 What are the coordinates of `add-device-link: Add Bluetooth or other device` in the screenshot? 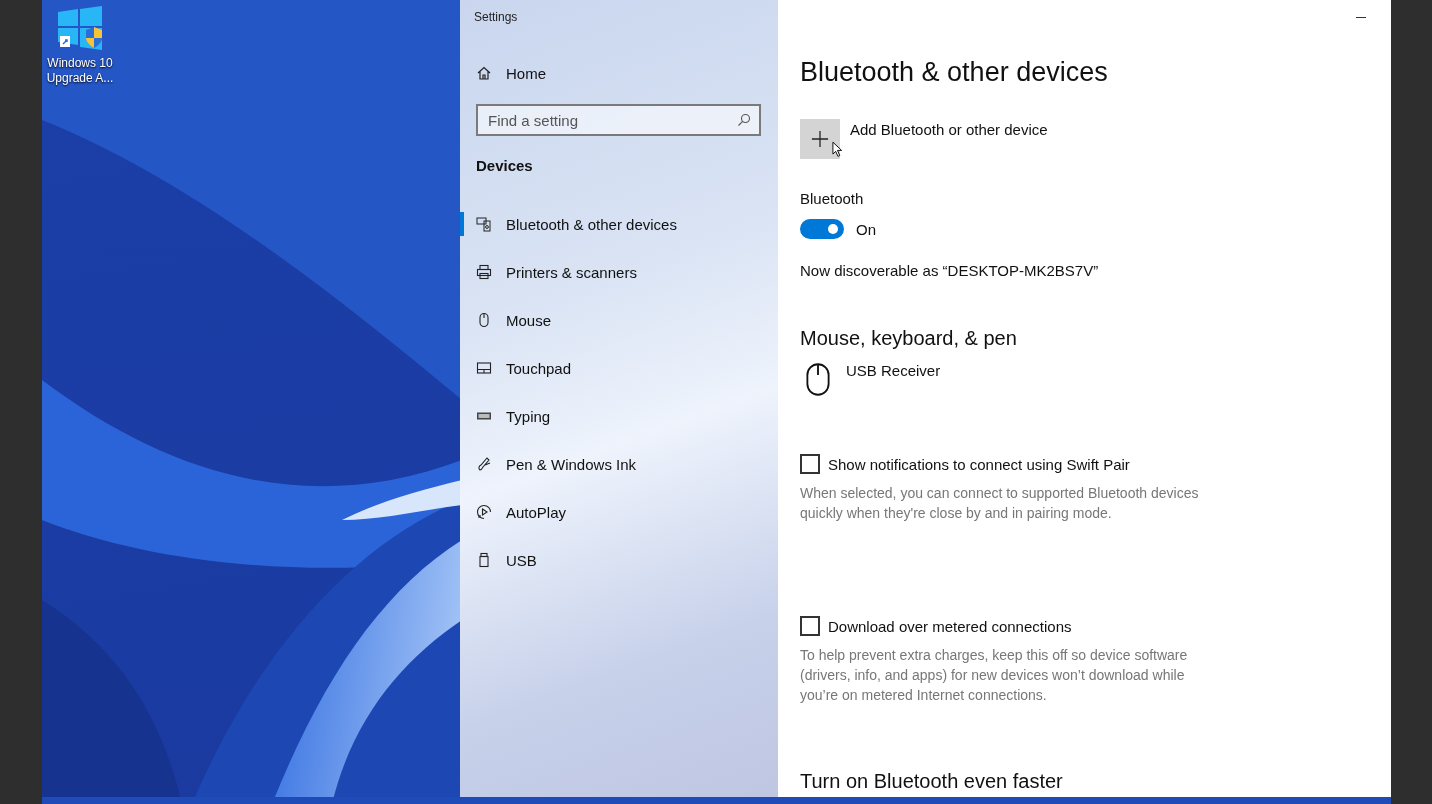 It's located at (949, 130).